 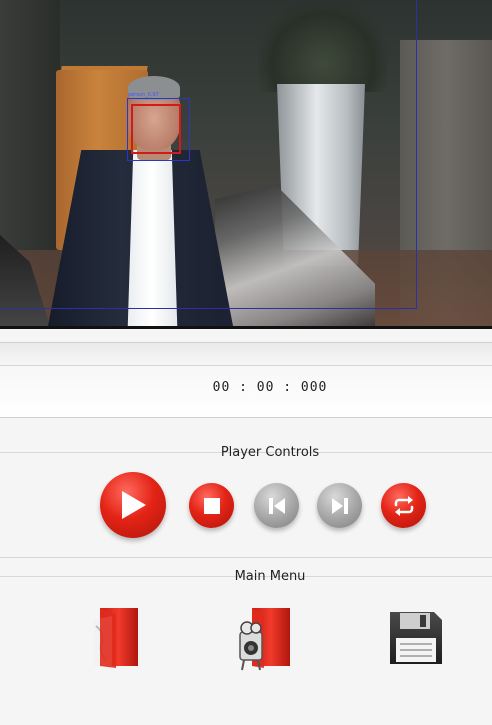 I want to click on timer-panel-rule, so click(x=246, y=365).